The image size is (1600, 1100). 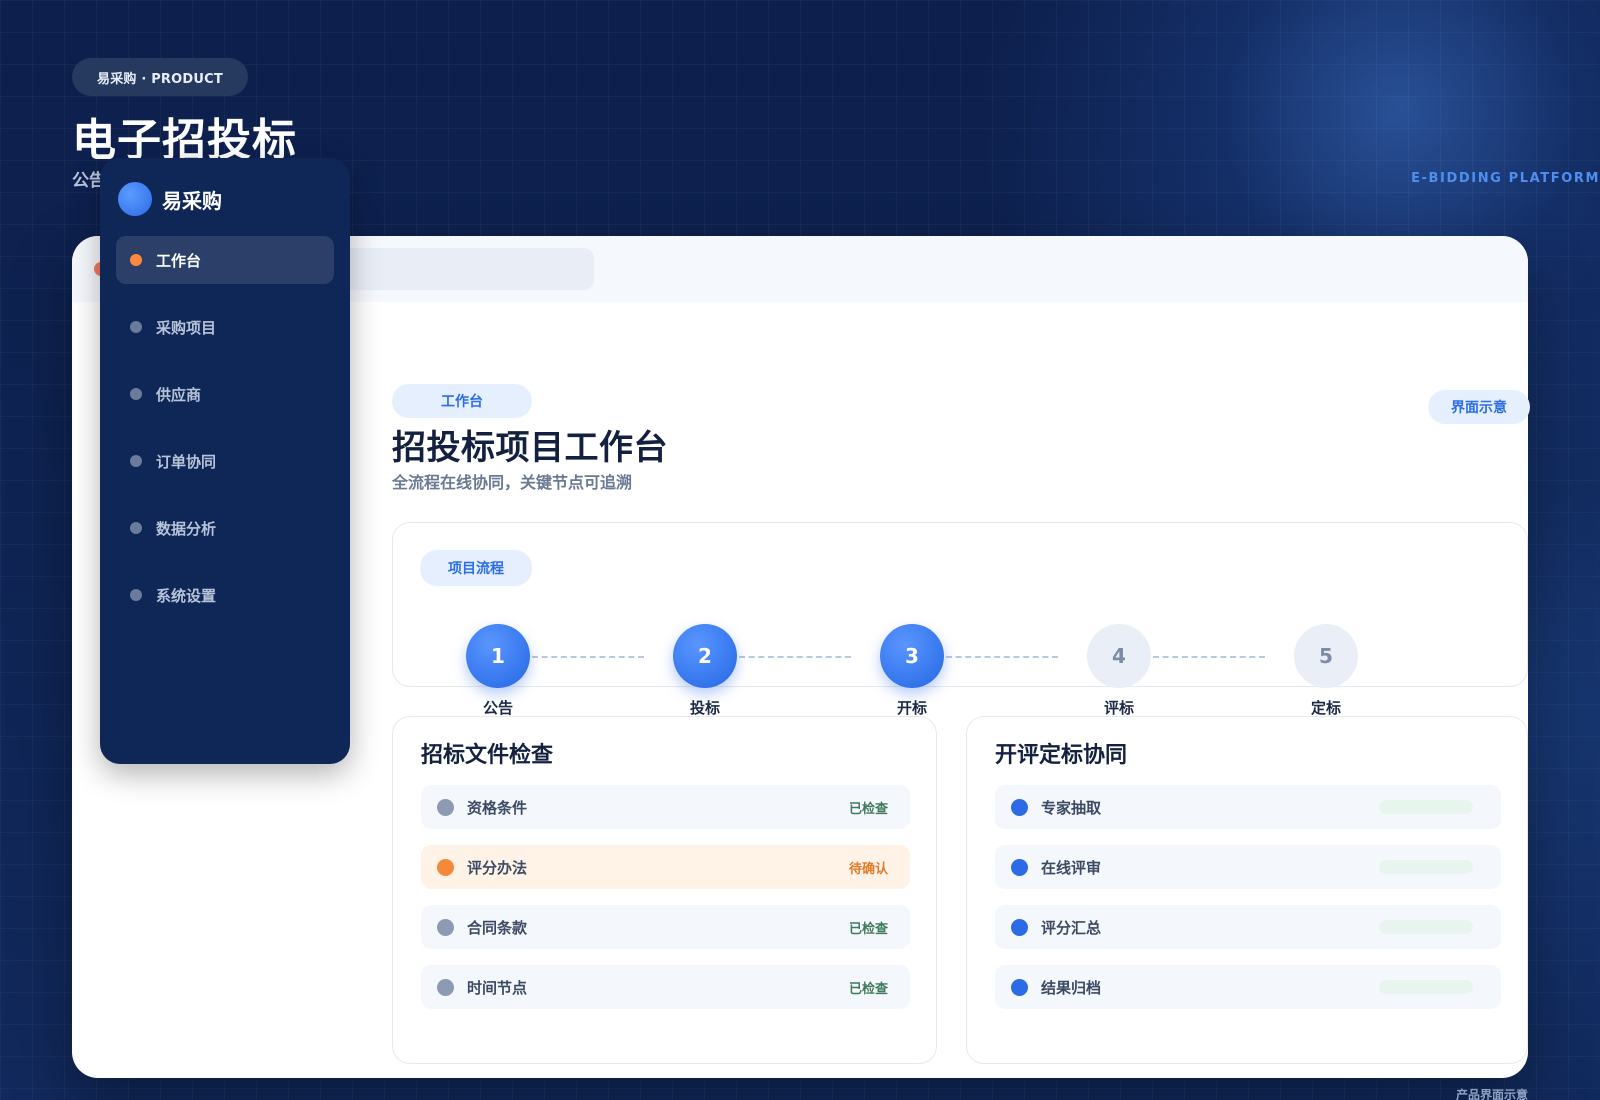 I want to click on sidebar-item-procurement: 采购项目, so click(x=225, y=327).